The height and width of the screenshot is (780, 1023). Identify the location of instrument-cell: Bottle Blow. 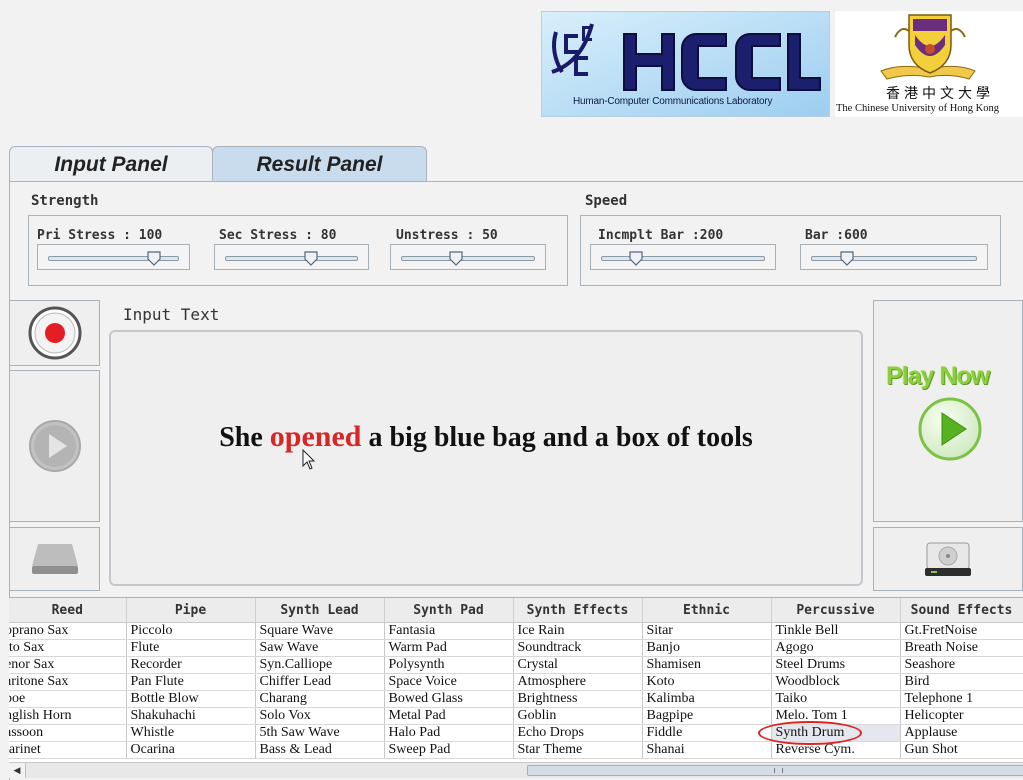
(191, 699).